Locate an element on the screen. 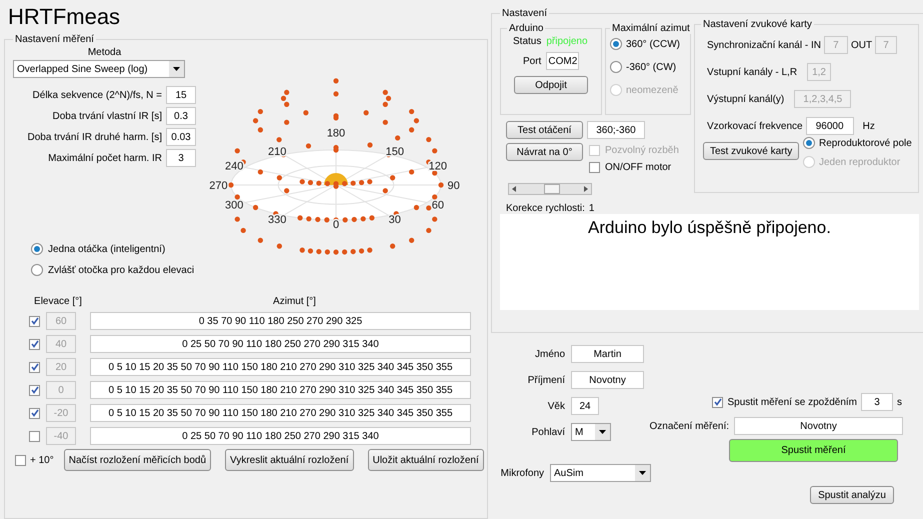 This screenshot has height=519, width=923. status-text: připojeno is located at coordinates (567, 41).